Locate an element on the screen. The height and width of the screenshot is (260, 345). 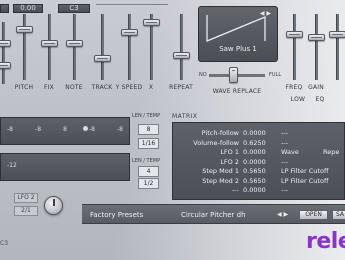
slider-knob-pitch is located at coordinates (24, 29).